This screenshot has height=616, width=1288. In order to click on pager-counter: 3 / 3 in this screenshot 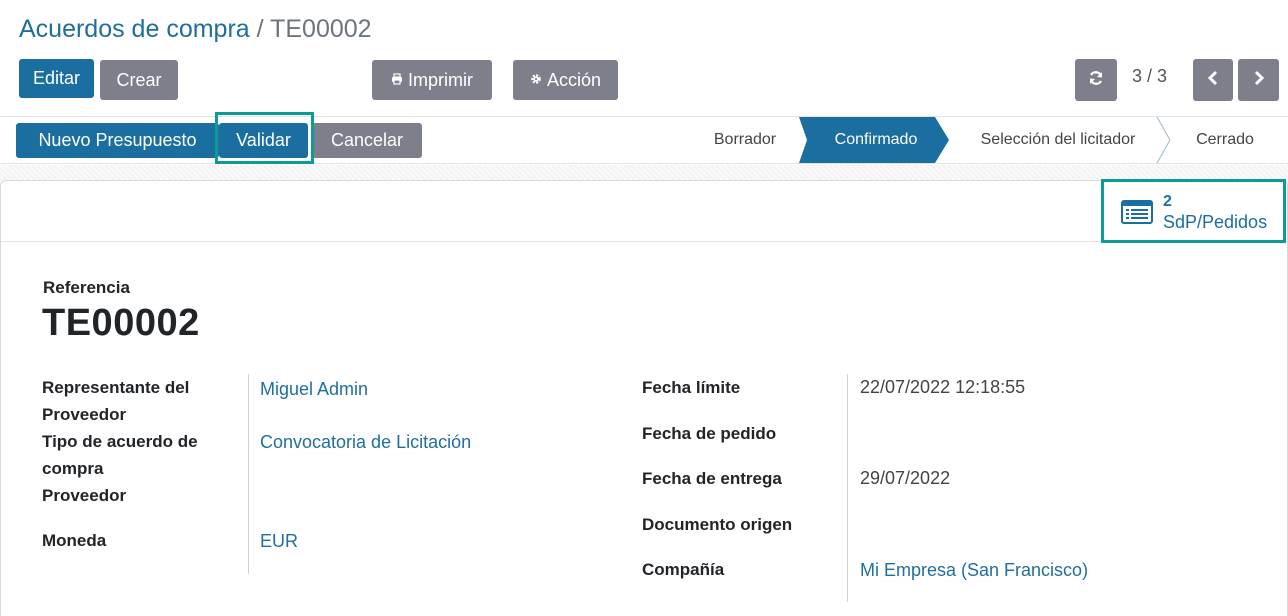, I will do `click(1150, 76)`.